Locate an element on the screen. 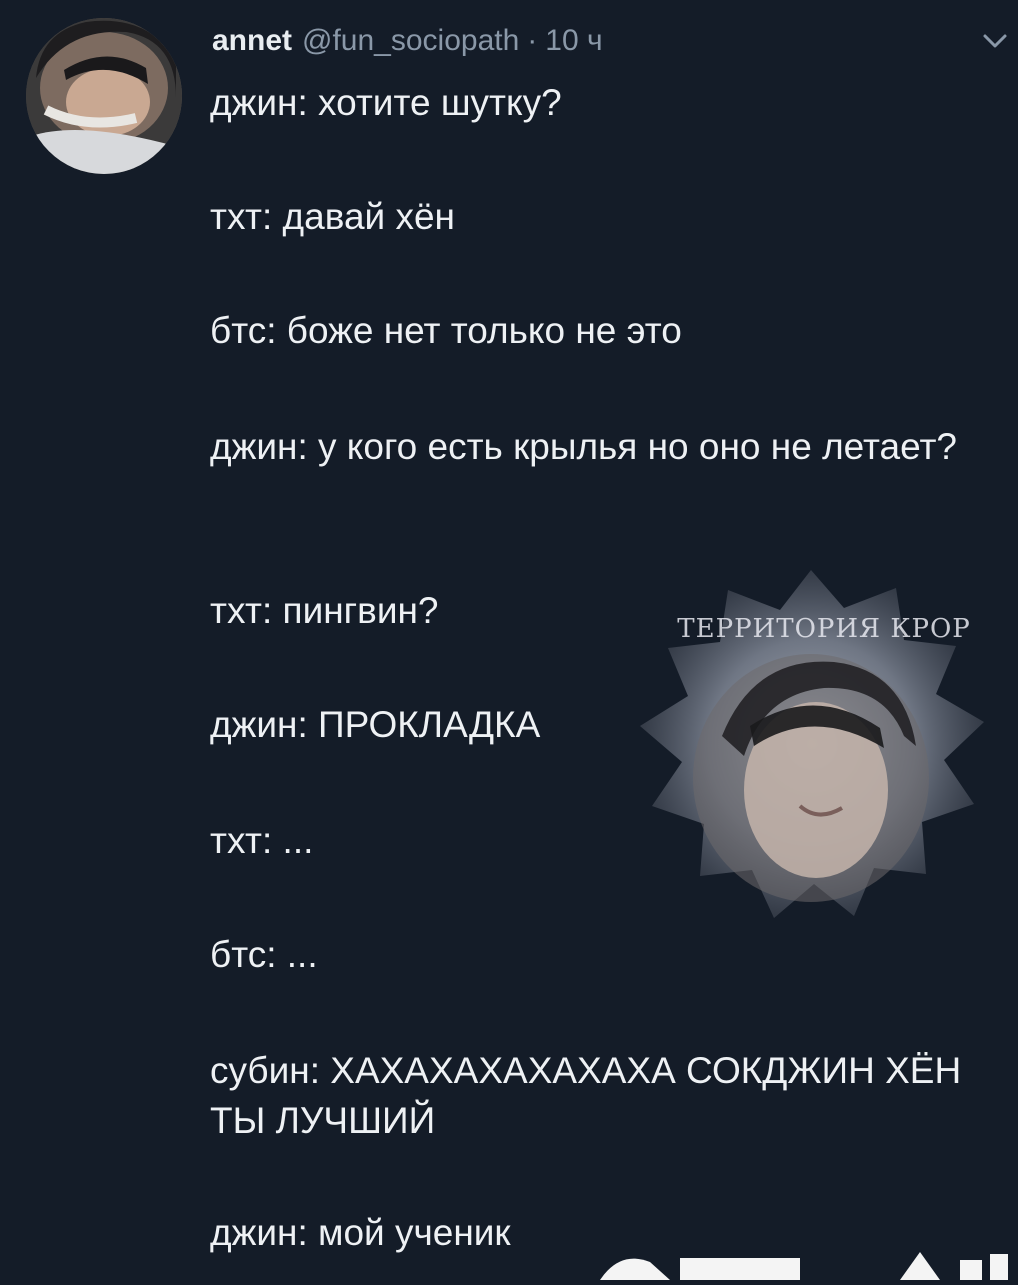 The image size is (1018, 1285). tweet-header: annet @fun_sociopath · 10 ч is located at coordinates (407, 44).